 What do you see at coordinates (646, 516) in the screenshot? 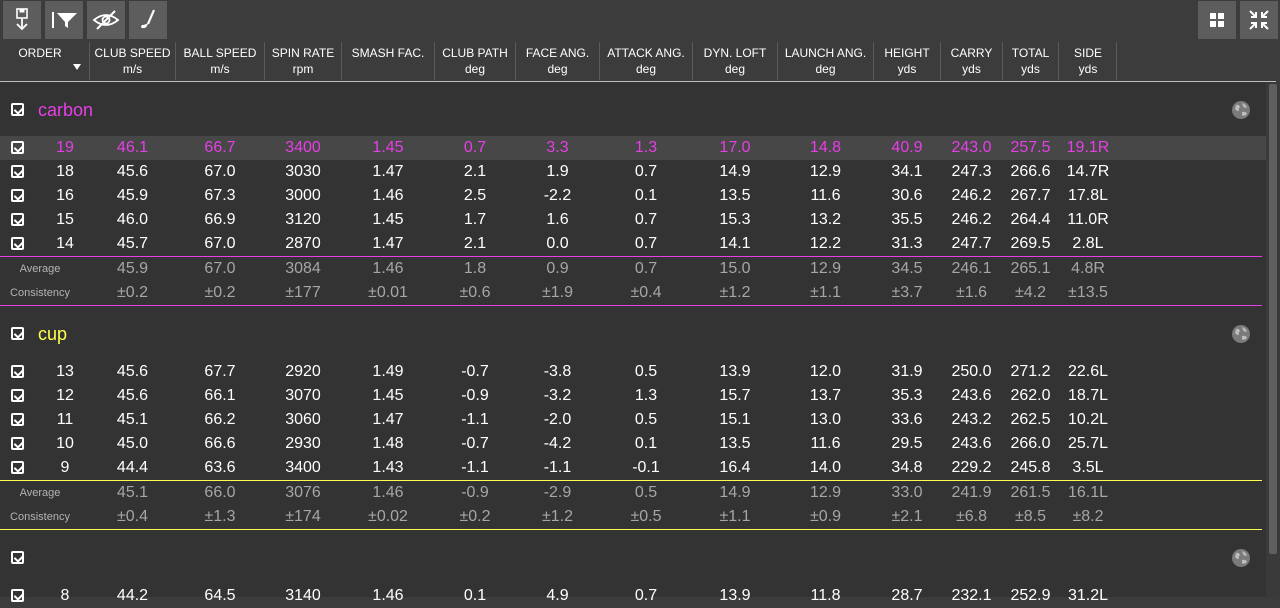
I see `stat-attack_ang: ±0.5` at bounding box center [646, 516].